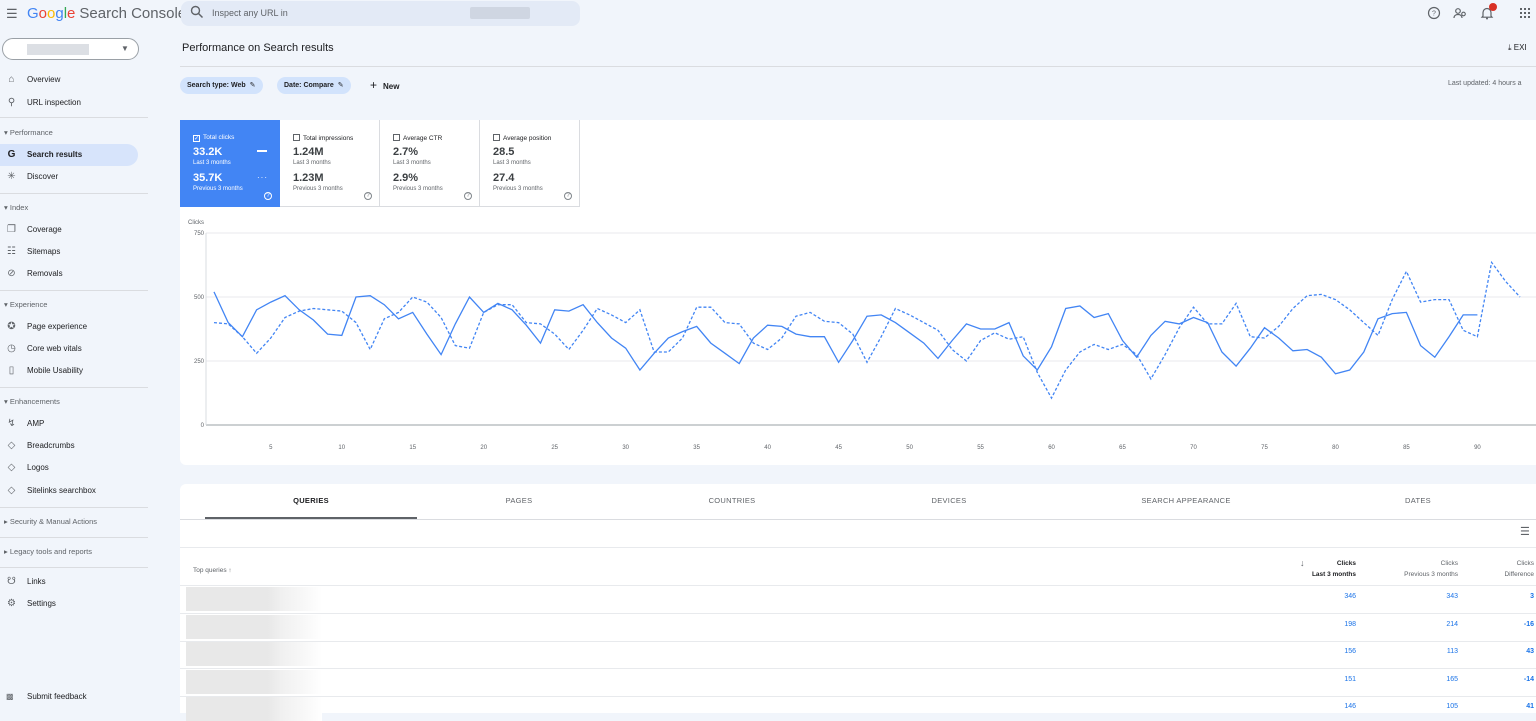 The width and height of the screenshot is (1536, 721). What do you see at coordinates (1510, 679) in the screenshot?
I see `cell-clicks-difference: -14` at bounding box center [1510, 679].